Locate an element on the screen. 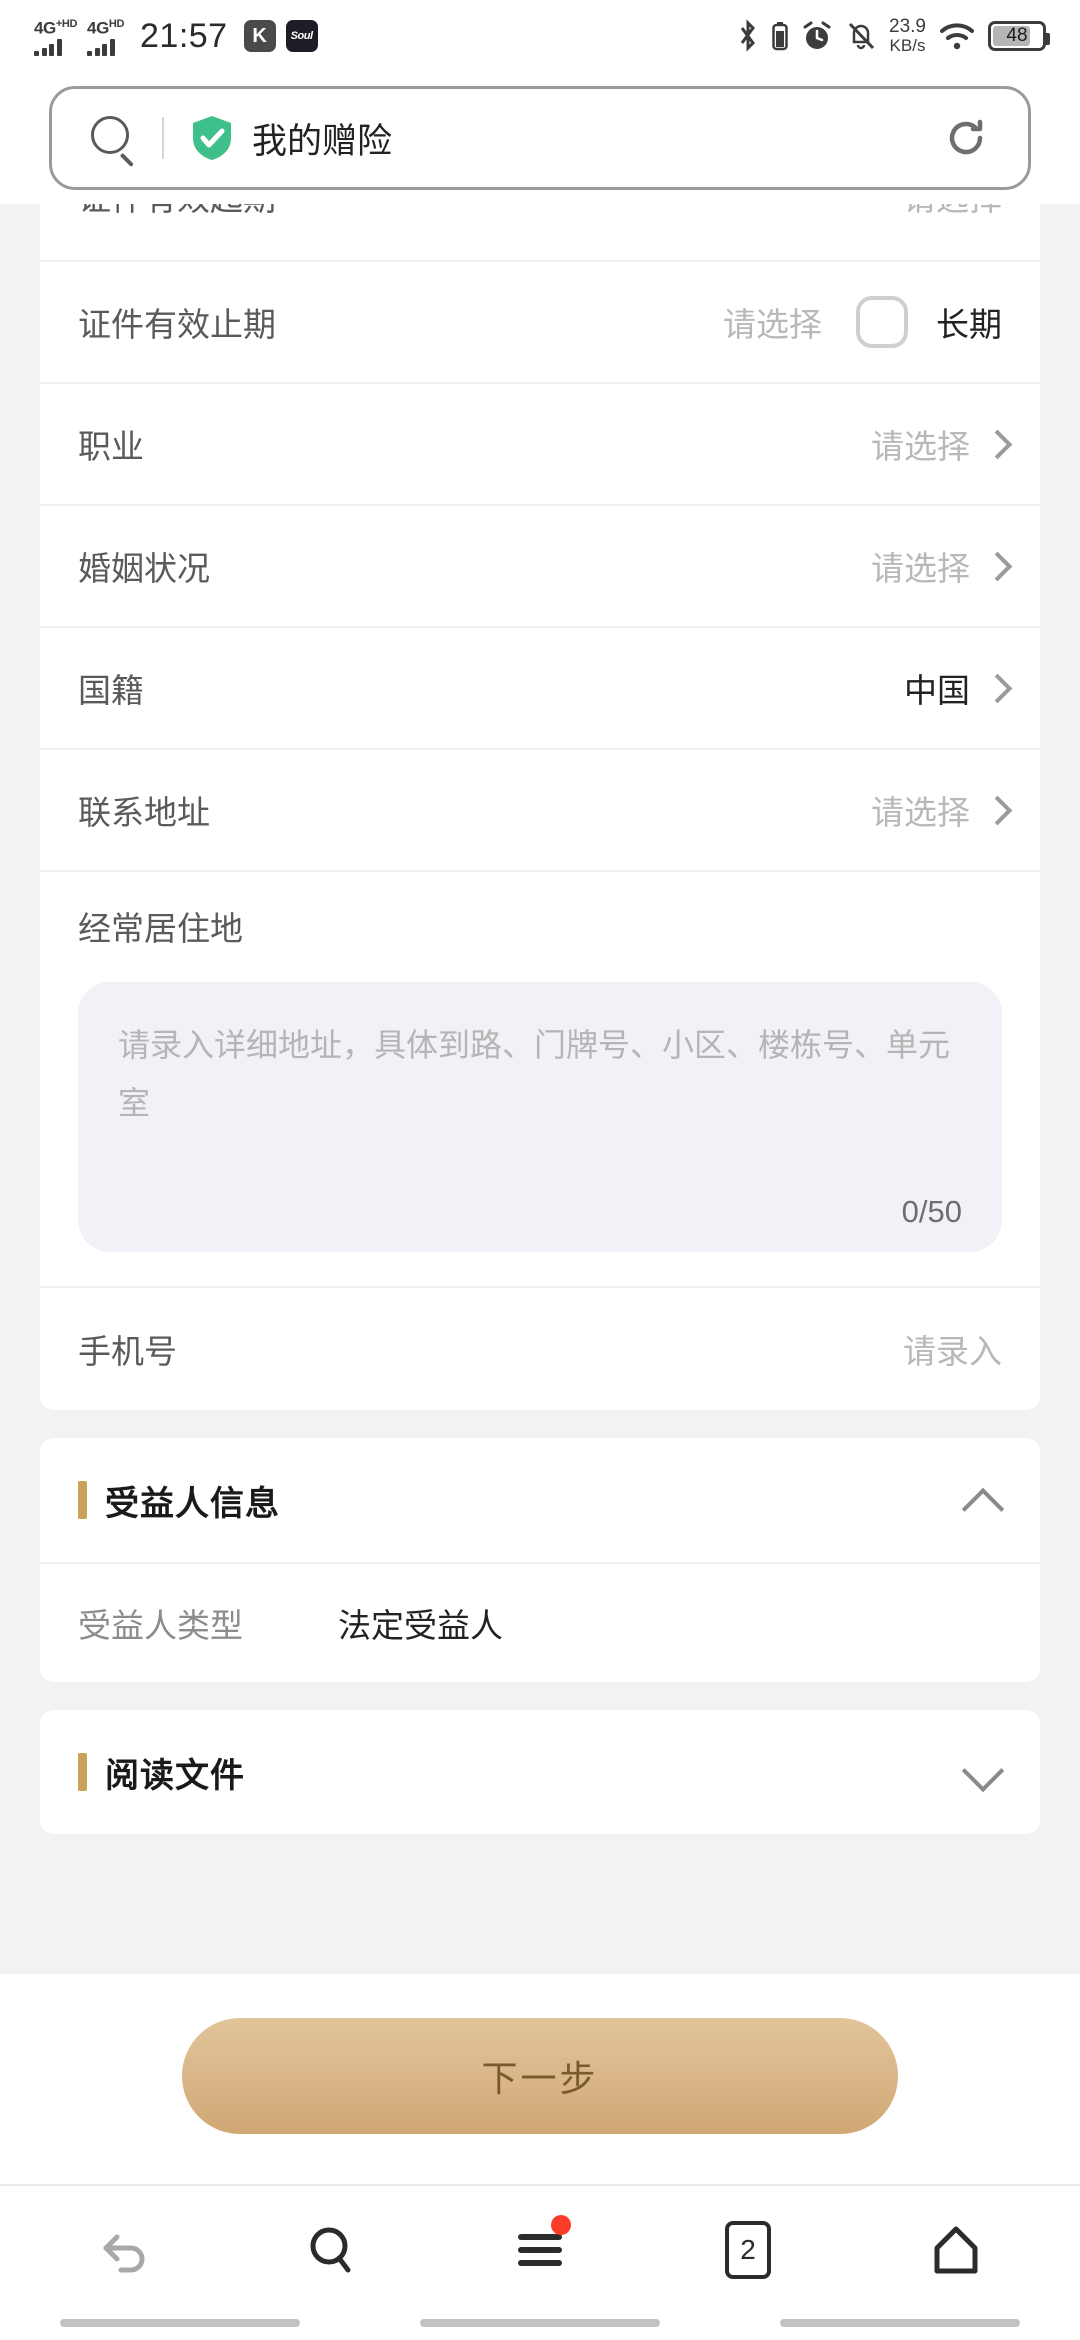 This screenshot has width=1080, height=2340. row-id-valid-to: 证件有效止期 请选择 长期 is located at coordinates (540, 323).